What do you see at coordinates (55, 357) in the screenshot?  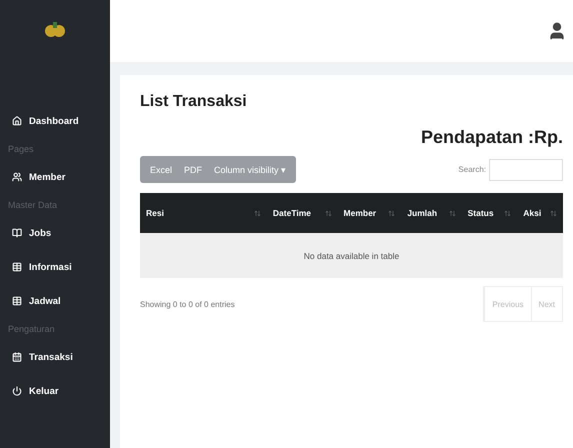 I see `sidebar-link: Transaksi` at bounding box center [55, 357].